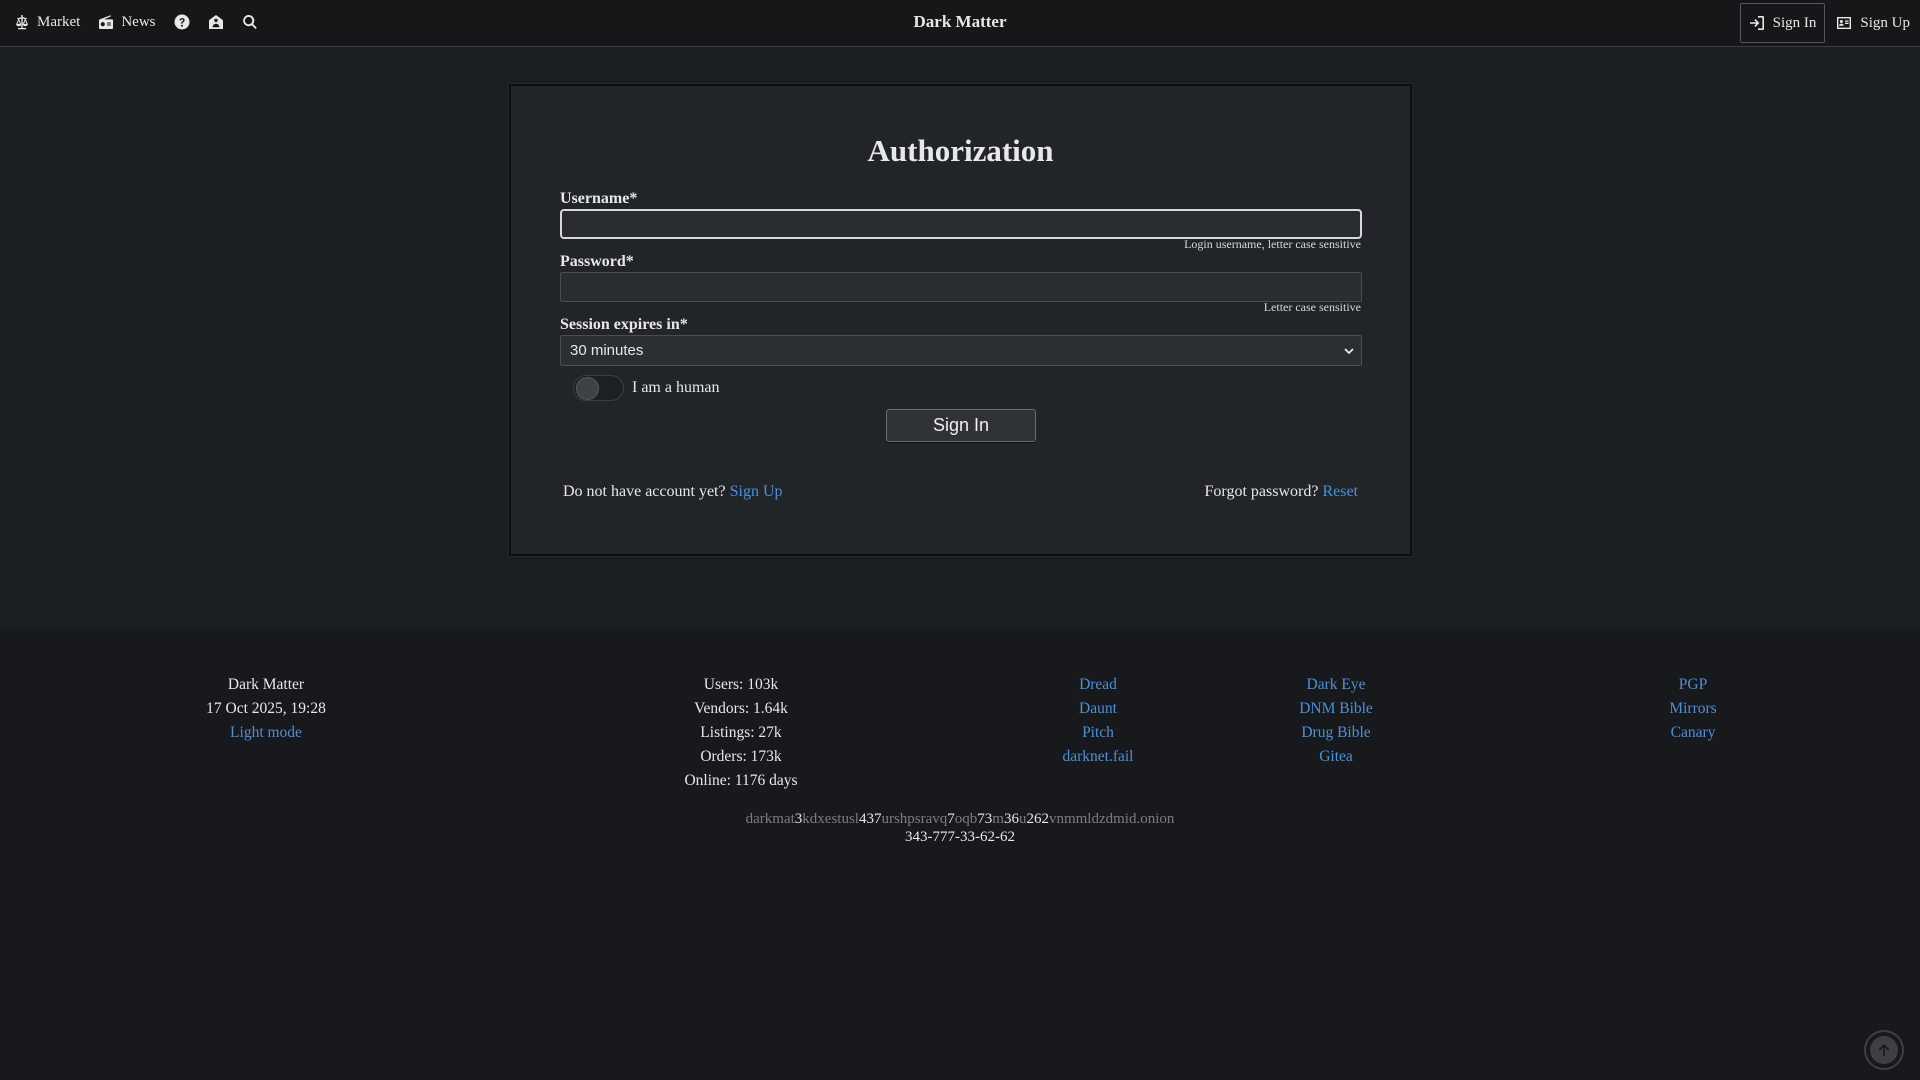 The image size is (1920, 1080). I want to click on nav-right-group: Sign In Sign Up, so click(1829, 23).